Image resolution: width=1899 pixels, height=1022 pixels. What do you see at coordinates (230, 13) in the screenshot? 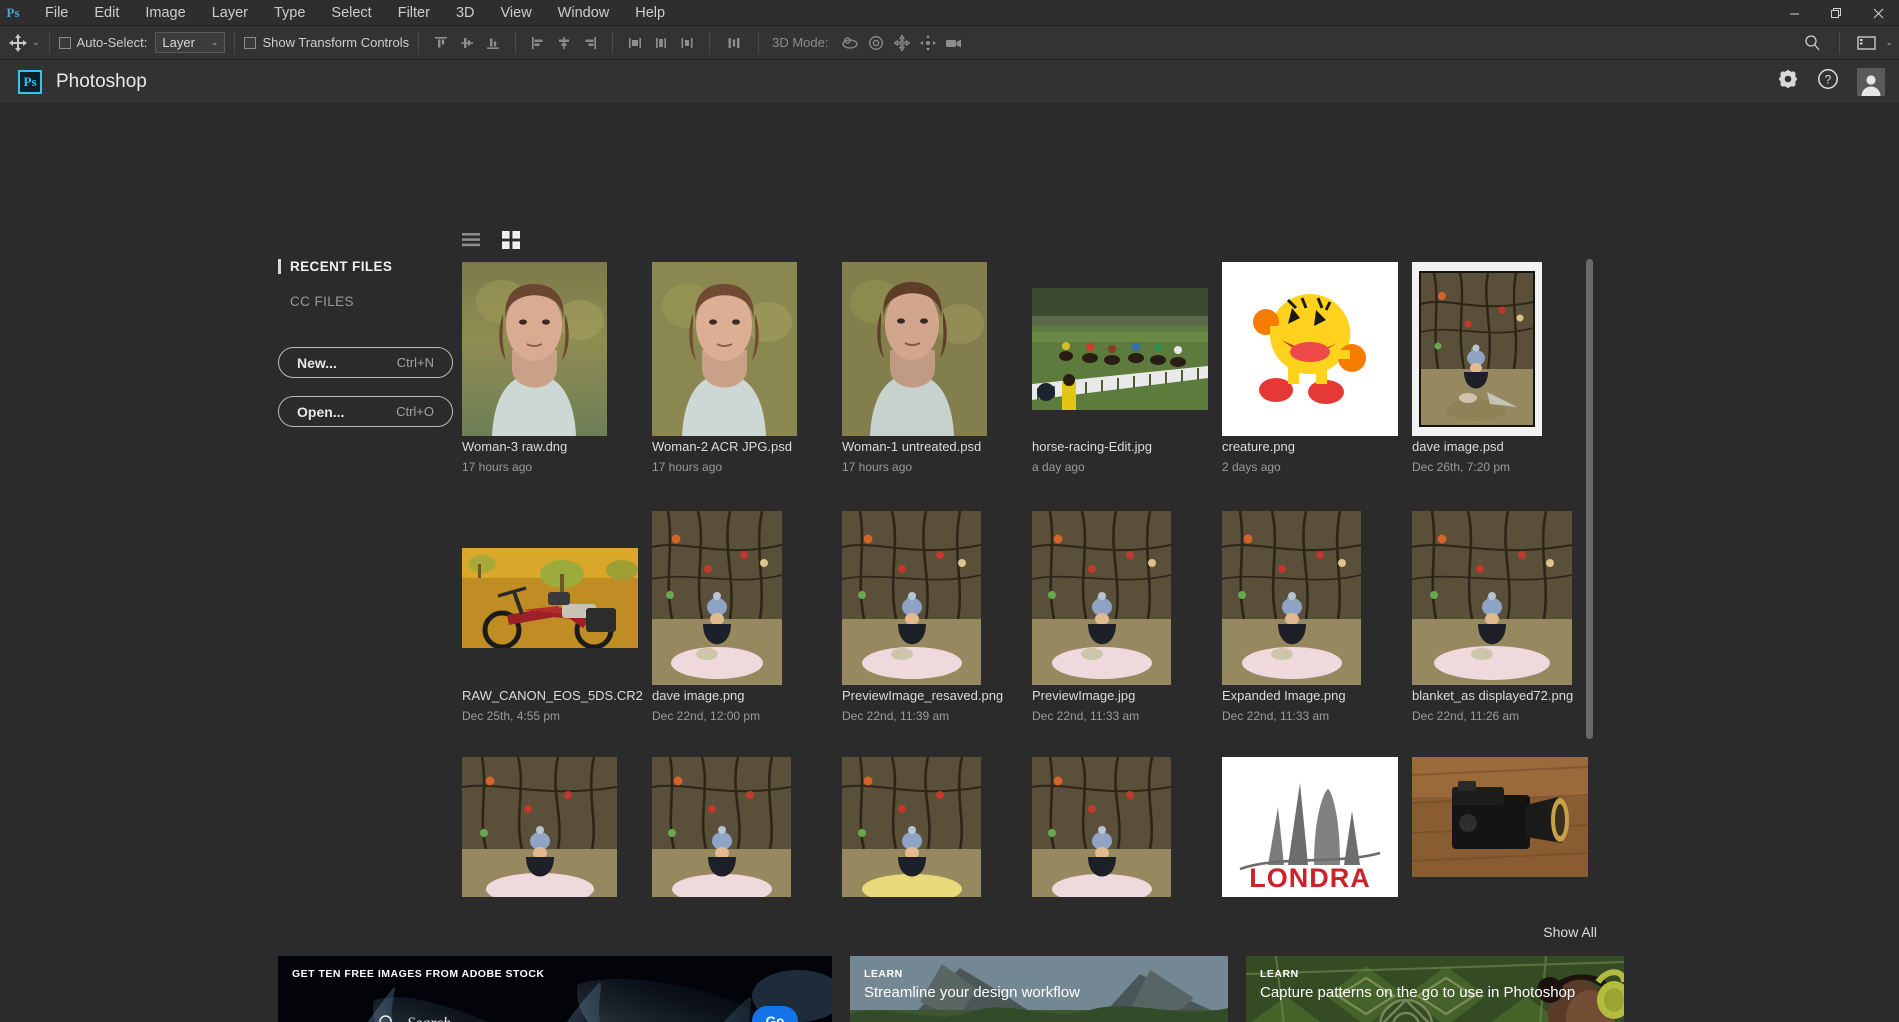
I see `menu-item-layer: Layer` at bounding box center [230, 13].